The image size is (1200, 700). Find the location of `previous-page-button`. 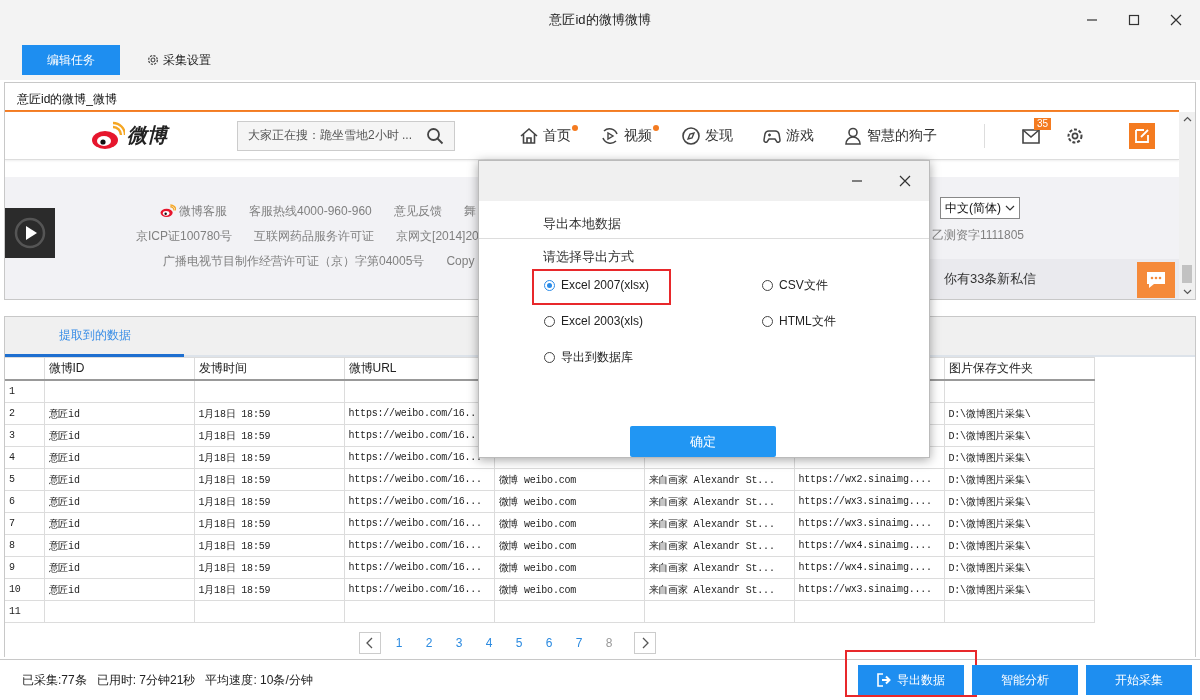

previous-page-button is located at coordinates (370, 643).